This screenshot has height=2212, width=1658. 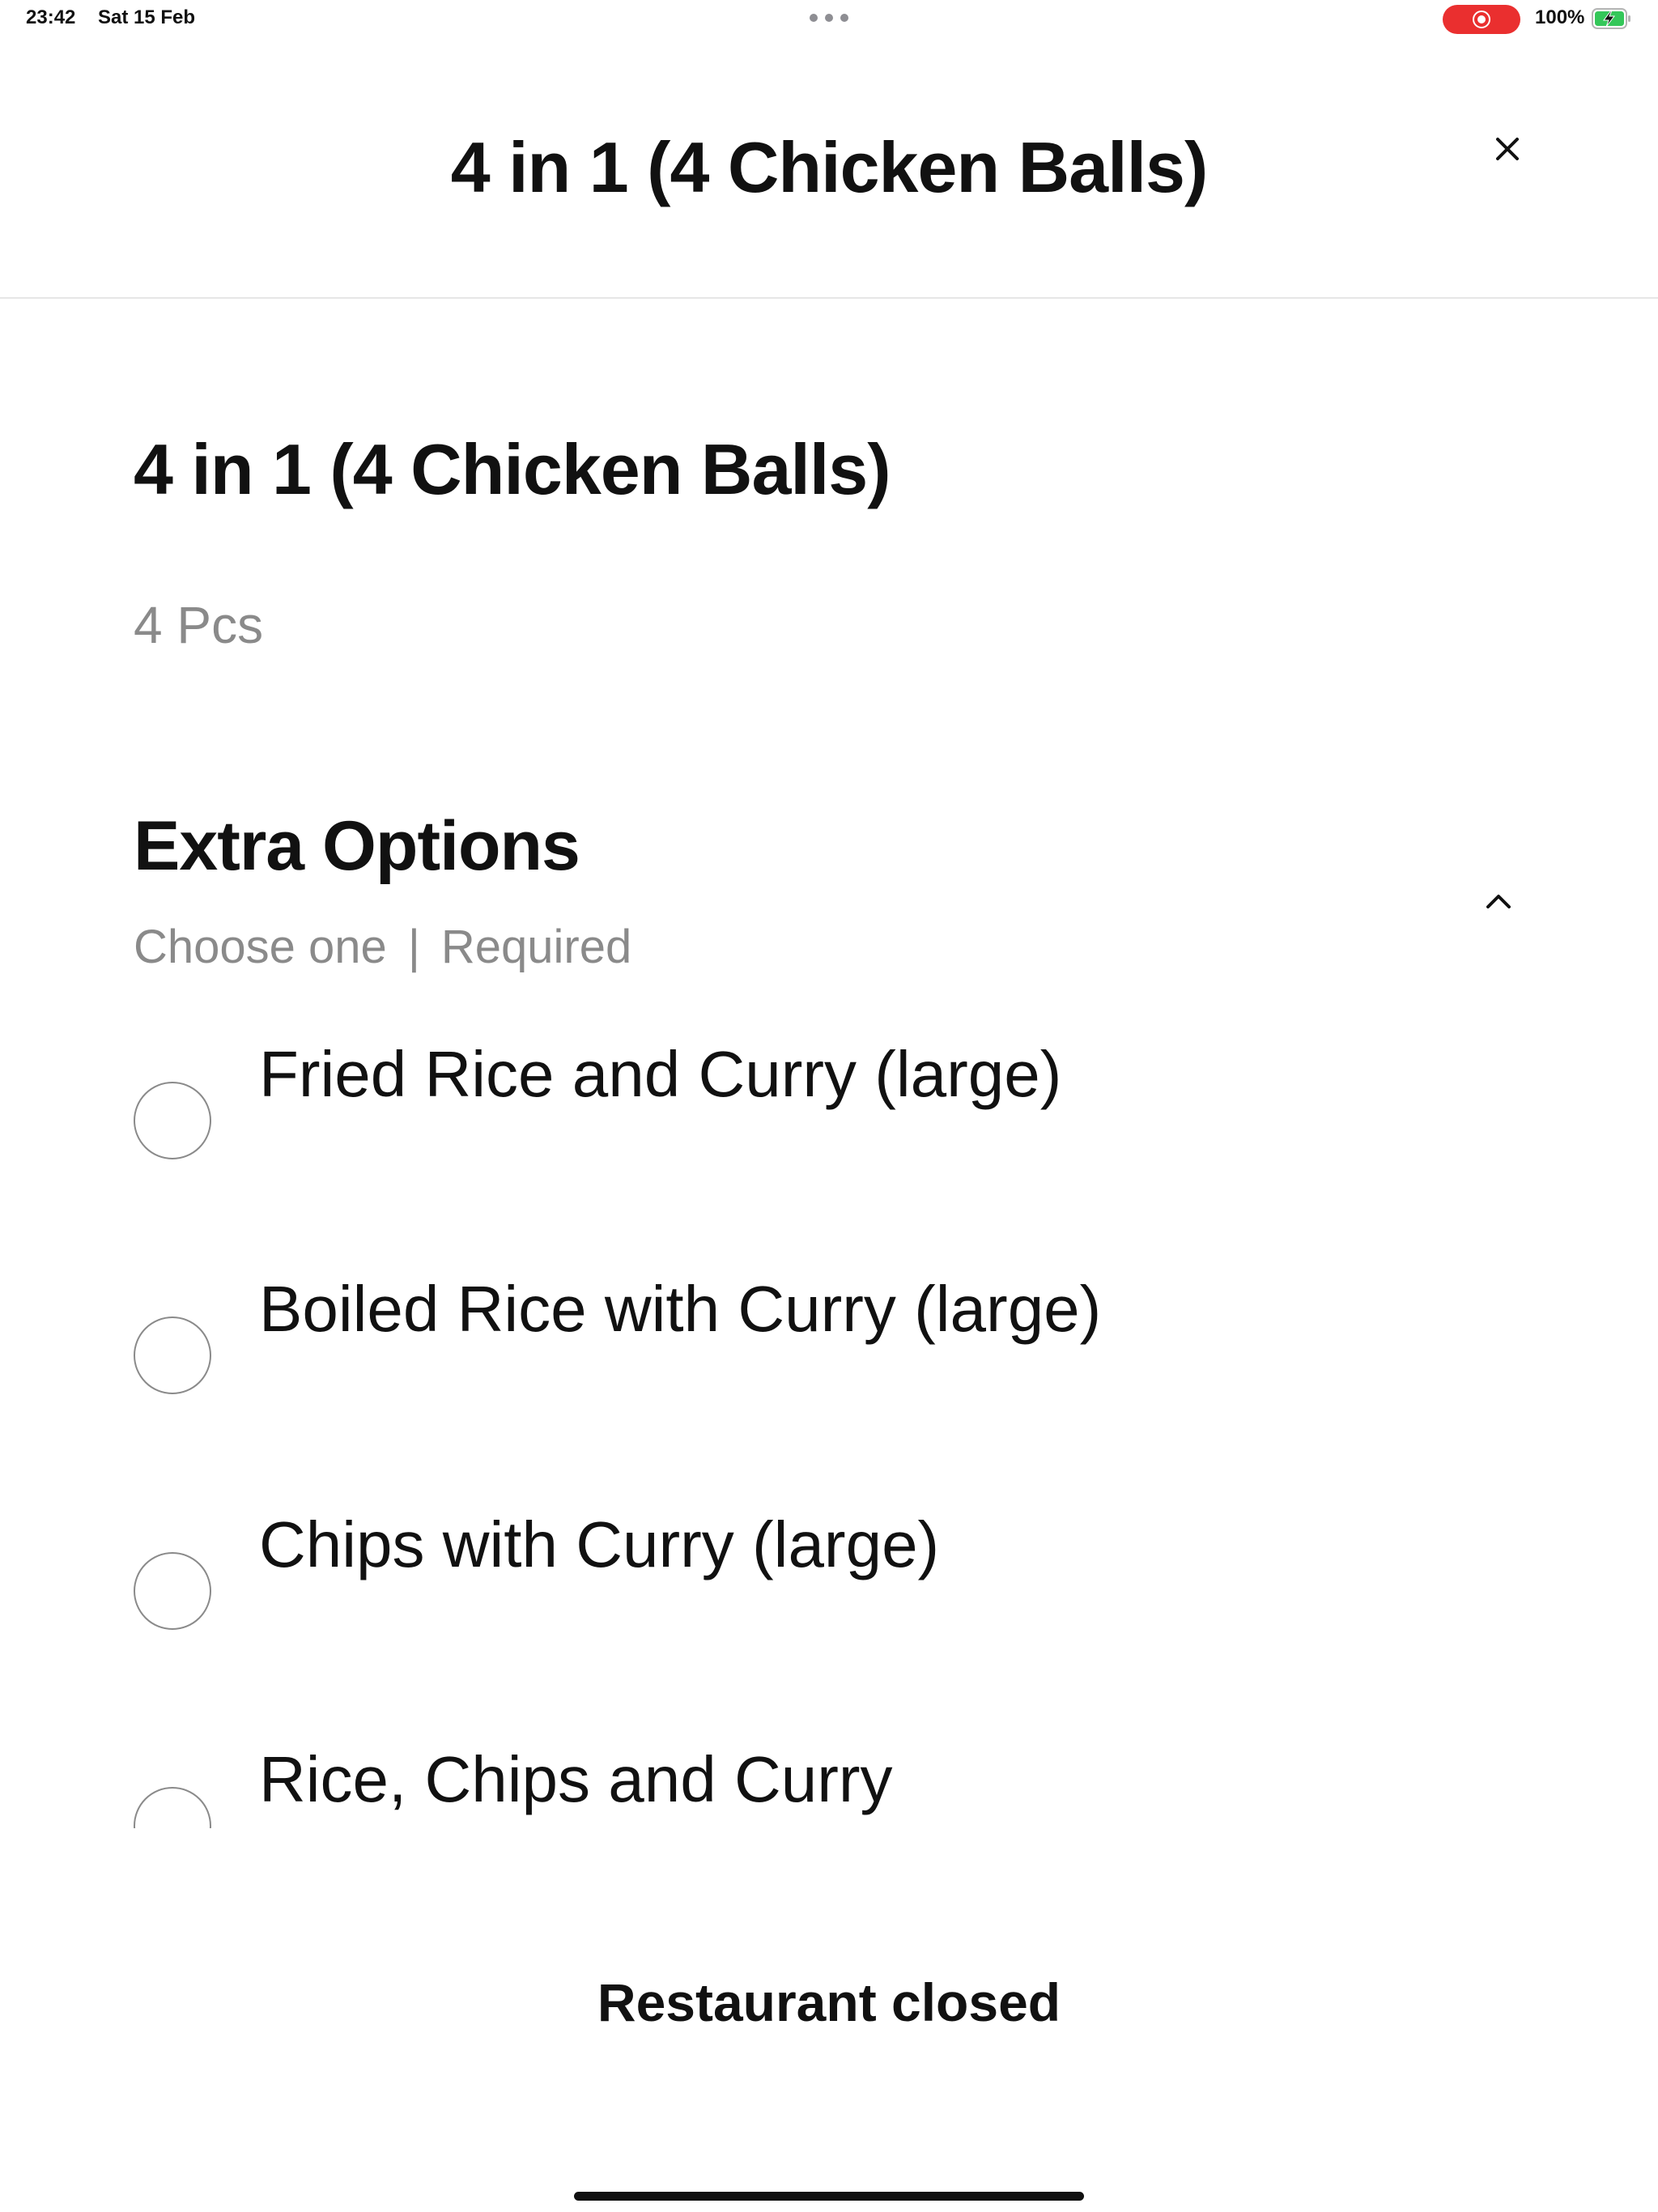 I want to click on option-row: Rice, Chips and Curry, so click(x=741, y=1782).